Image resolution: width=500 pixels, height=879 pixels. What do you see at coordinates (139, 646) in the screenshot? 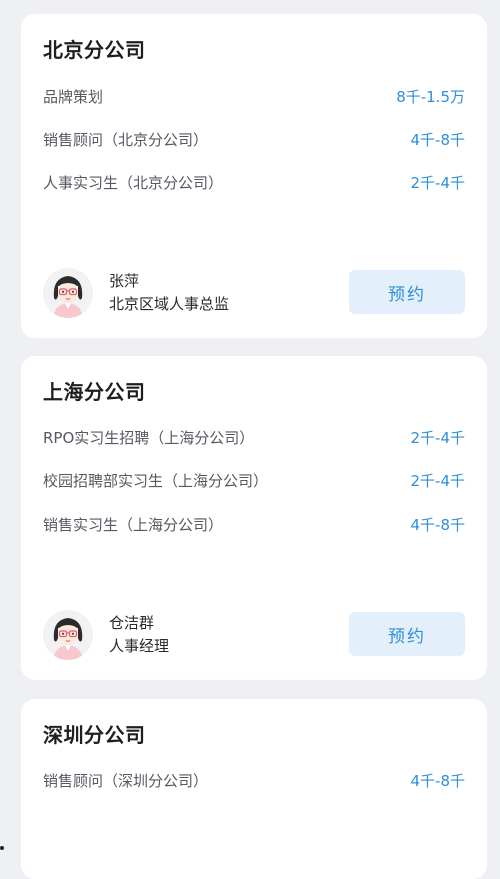
I see `contact-role: 人事经理` at bounding box center [139, 646].